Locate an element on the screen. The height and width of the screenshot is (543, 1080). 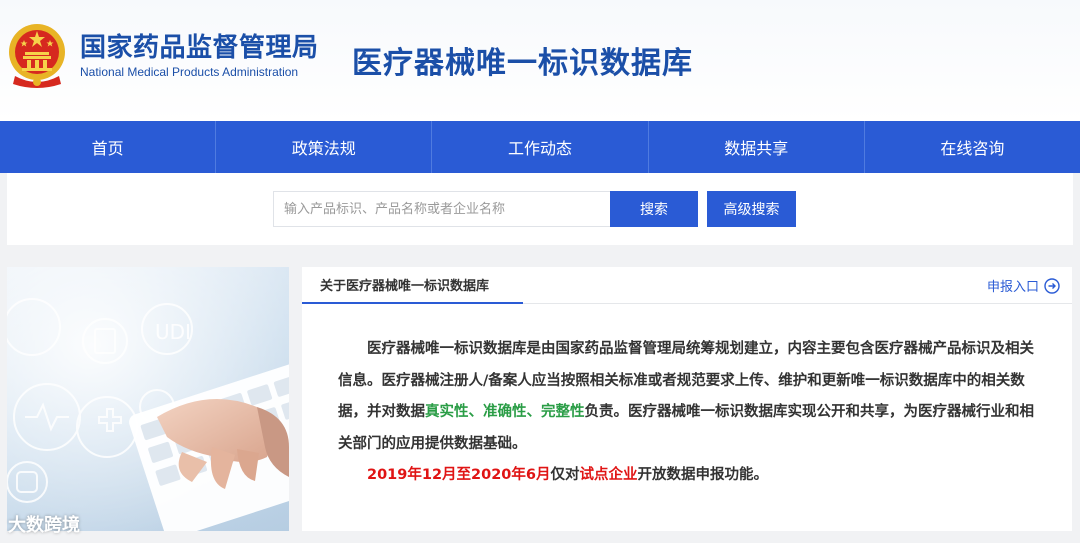
nav-item-news: 工作动态 is located at coordinates (540, 147).